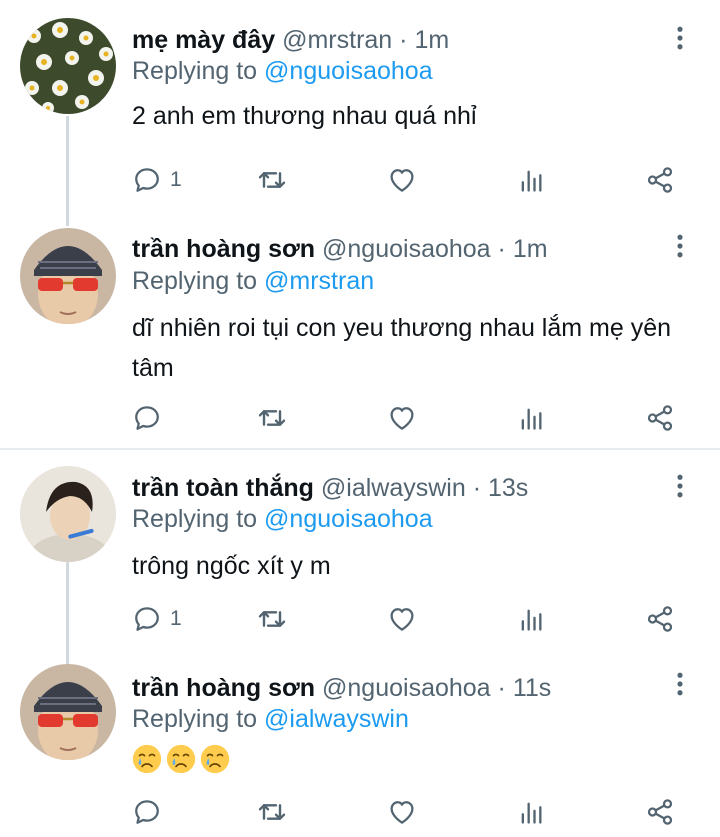 The image size is (720, 837). I want to click on tweet-header: trần toàn thắng @ialwayswin · 13s, so click(330, 488).